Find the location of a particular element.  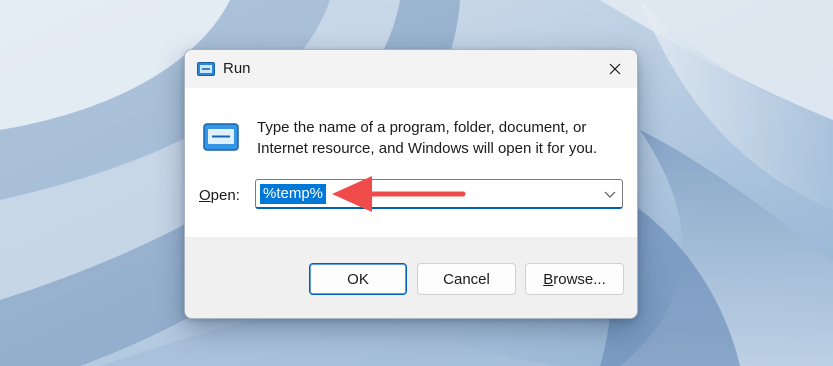

close-icon is located at coordinates (615, 69).